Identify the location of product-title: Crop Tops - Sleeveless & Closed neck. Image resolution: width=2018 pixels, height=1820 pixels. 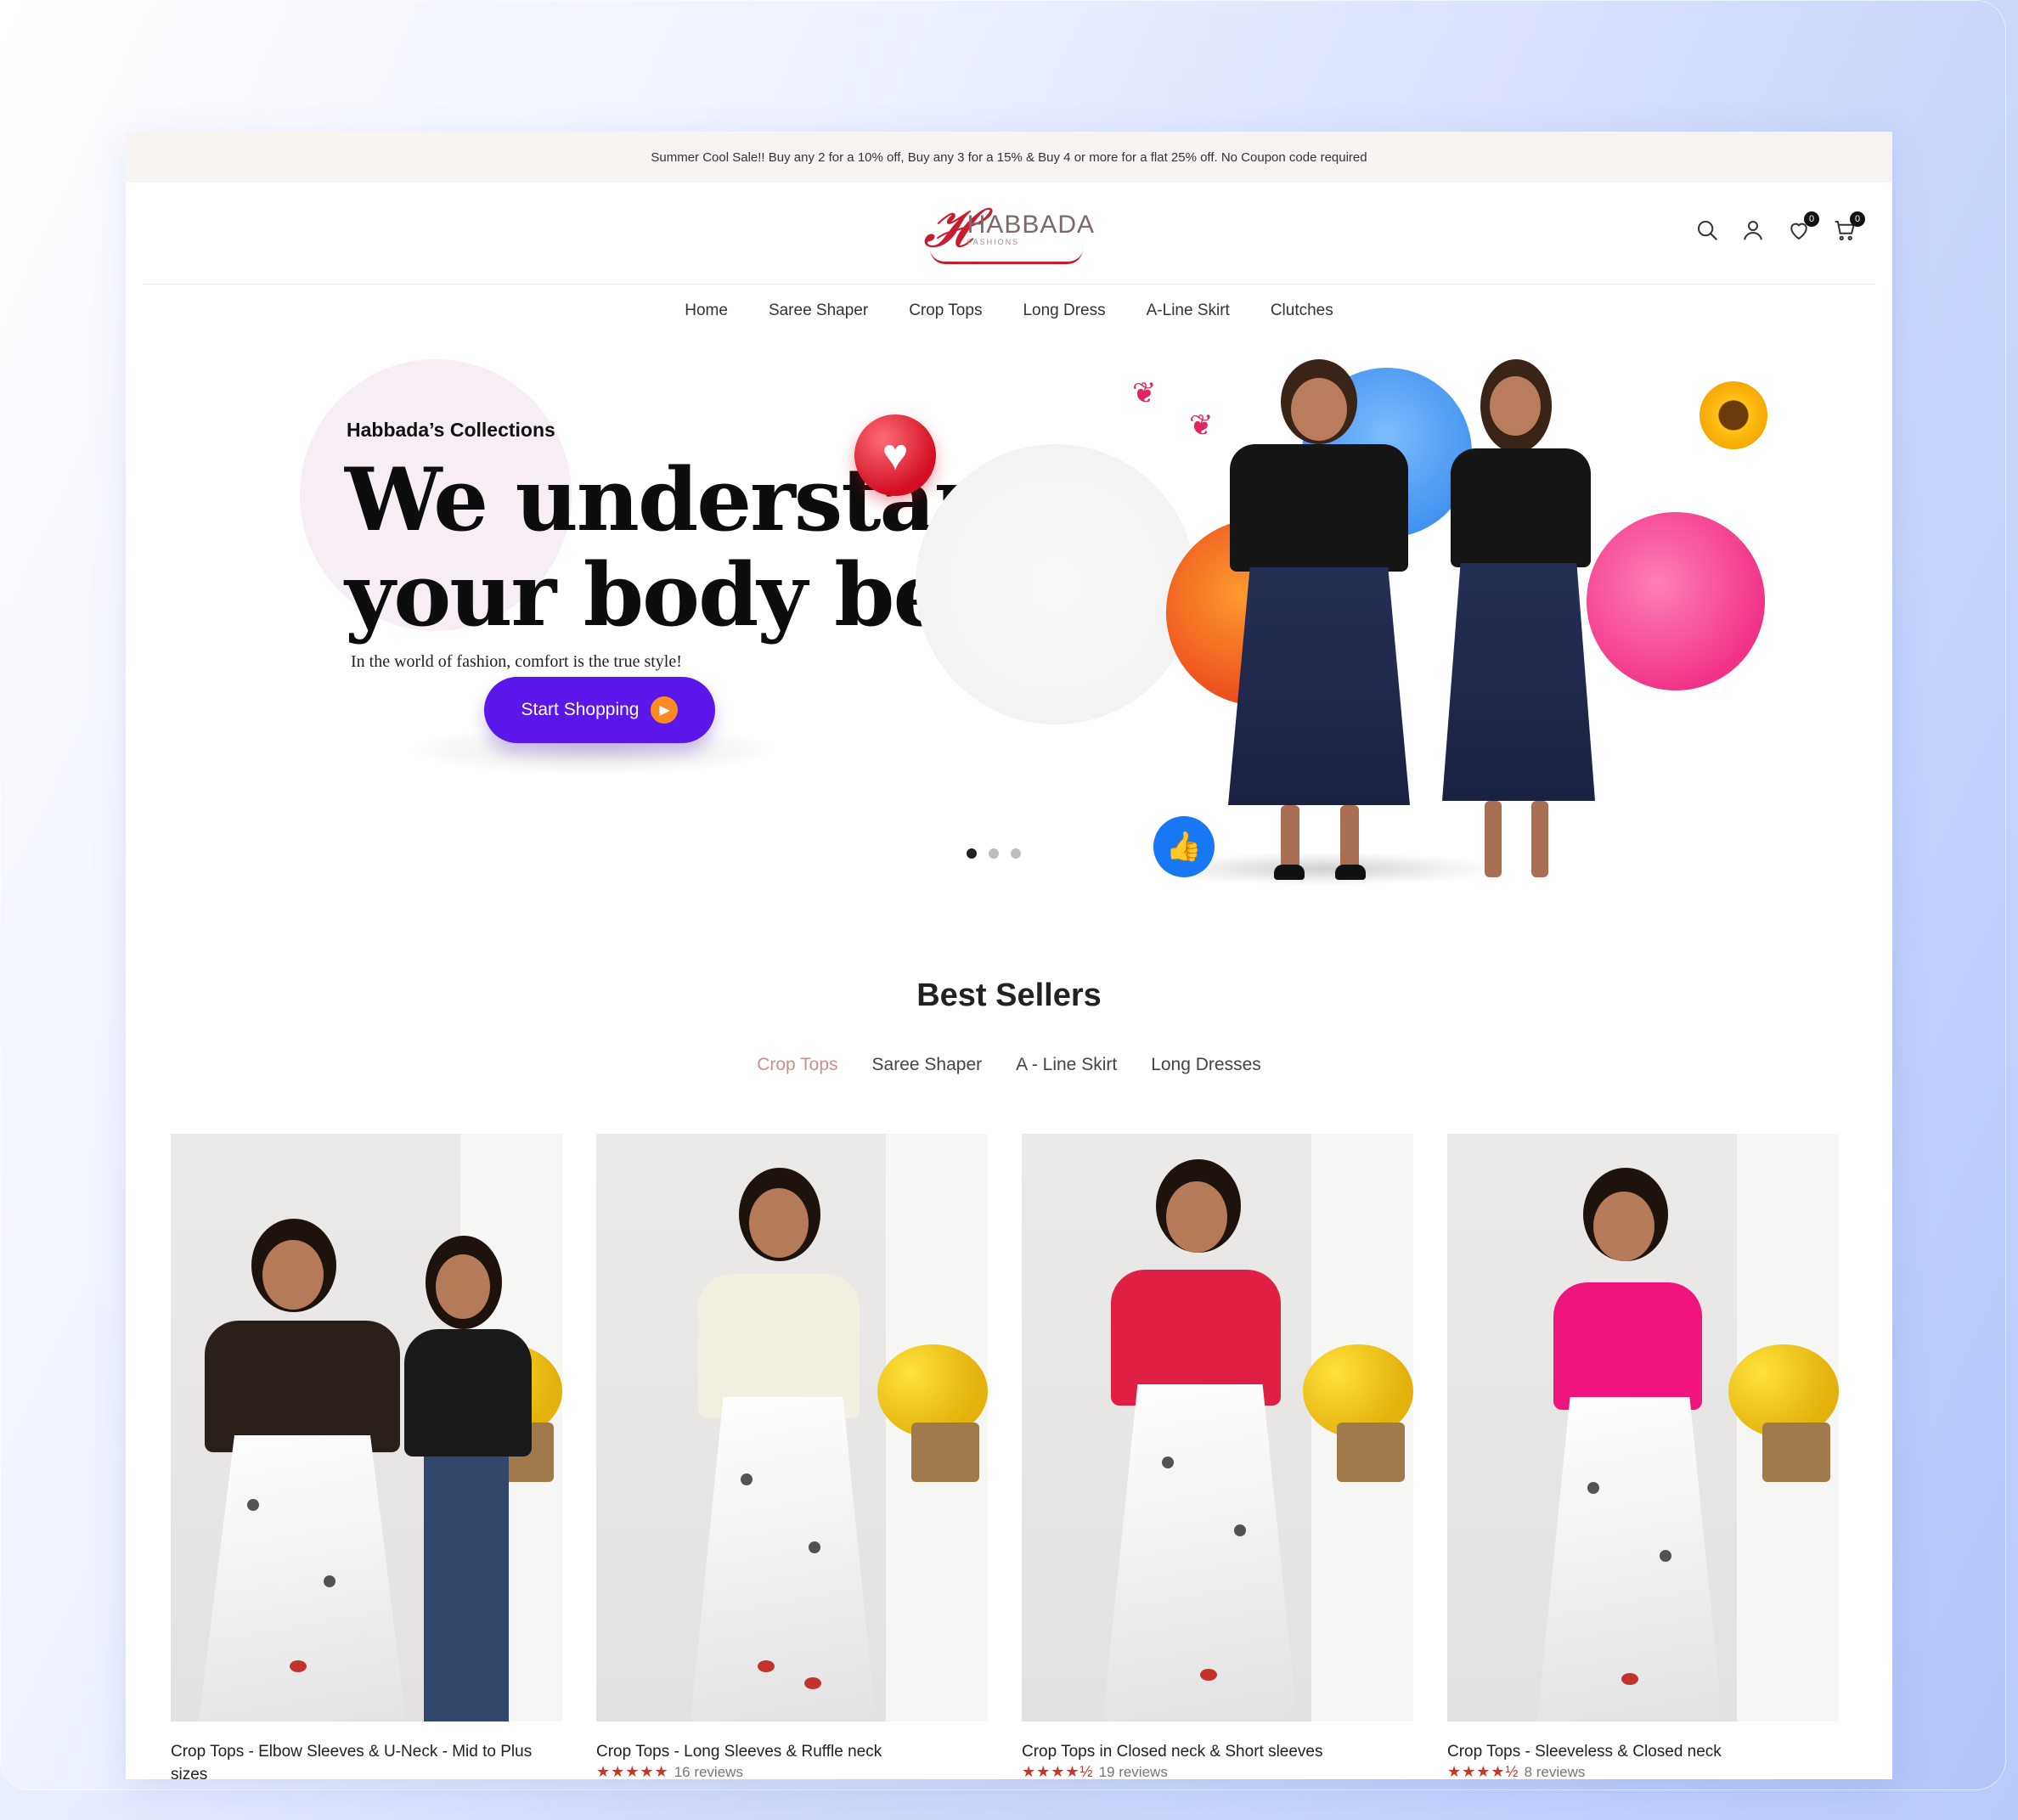
(1643, 1751).